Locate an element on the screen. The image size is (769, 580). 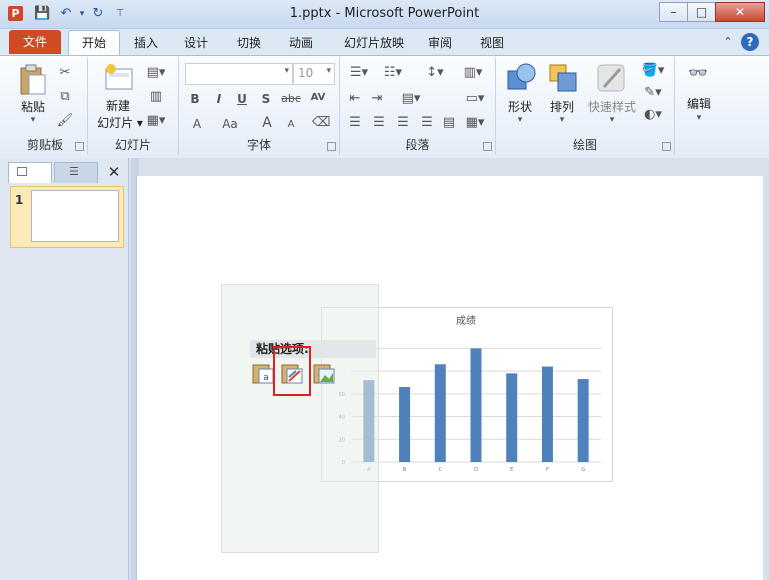
tab-outline: ☰ is located at coordinates (76, 172).